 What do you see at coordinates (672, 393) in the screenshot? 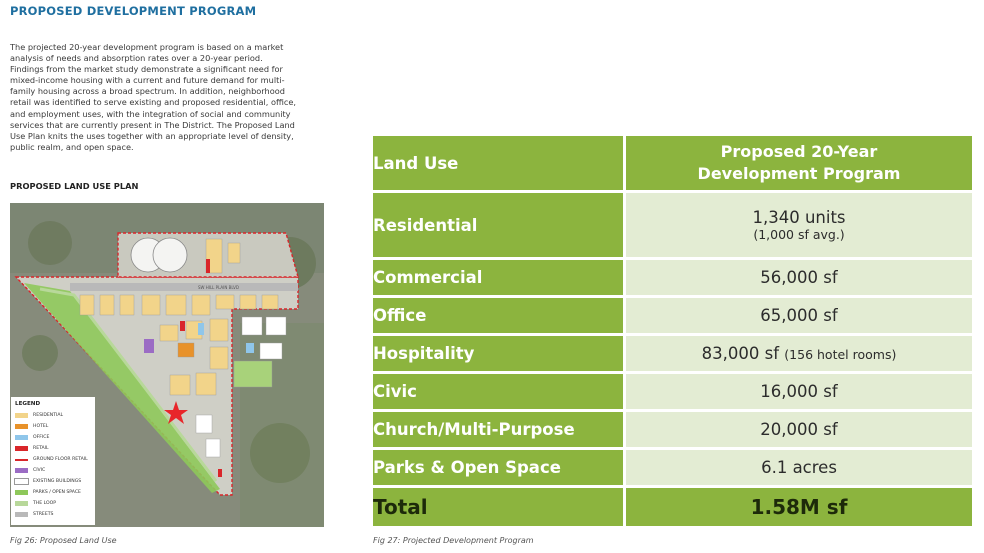
I see `table-row: Civic 16,000 sf` at bounding box center [672, 393].